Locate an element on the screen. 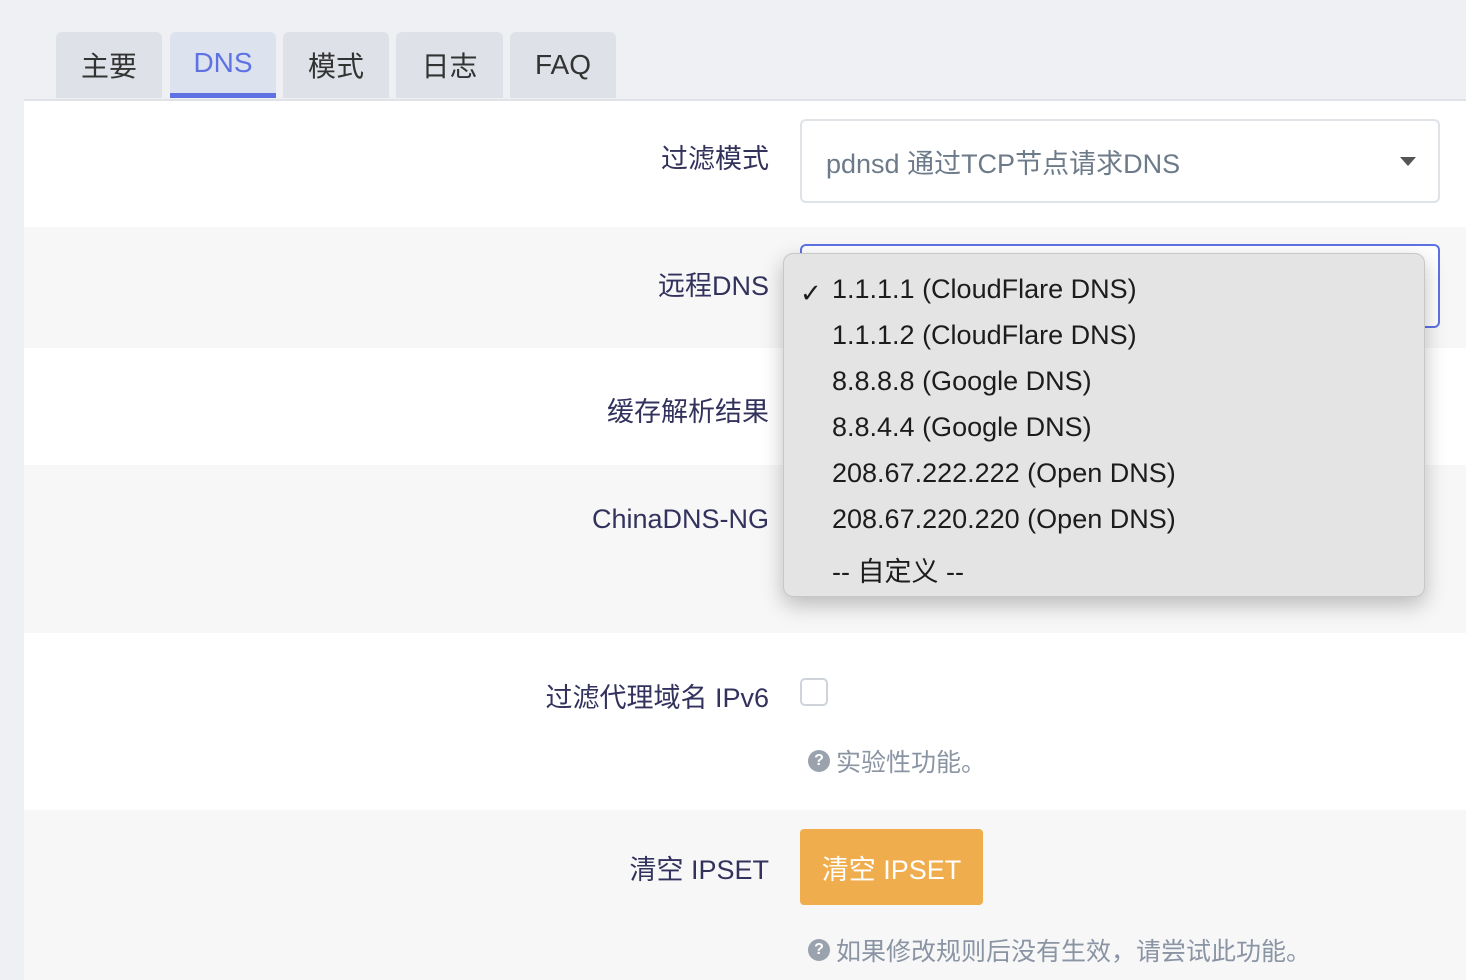 Image resolution: width=1466 pixels, height=980 pixels. tab-dns: DNS is located at coordinates (223, 65).